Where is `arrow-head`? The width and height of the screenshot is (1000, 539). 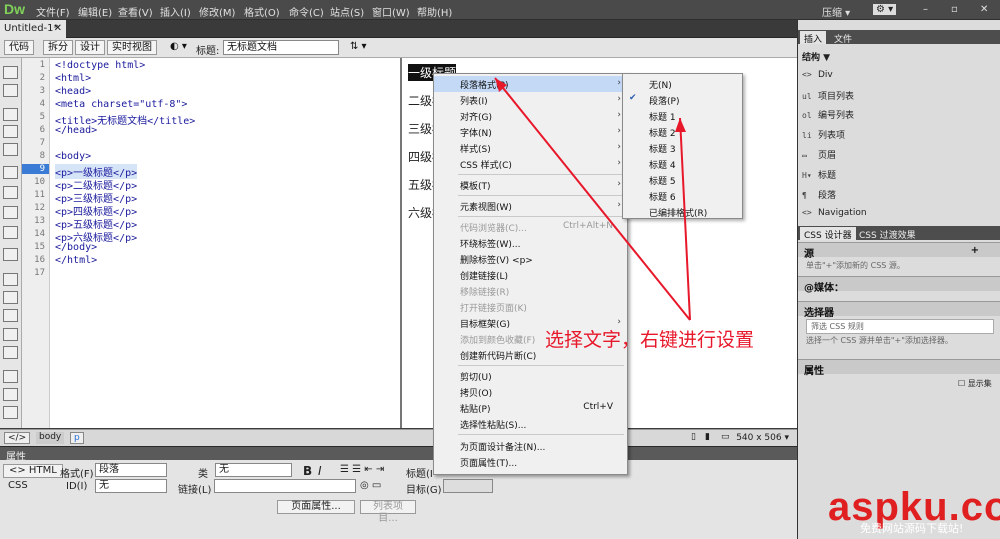
arrow-head is located at coordinates (680, 125).